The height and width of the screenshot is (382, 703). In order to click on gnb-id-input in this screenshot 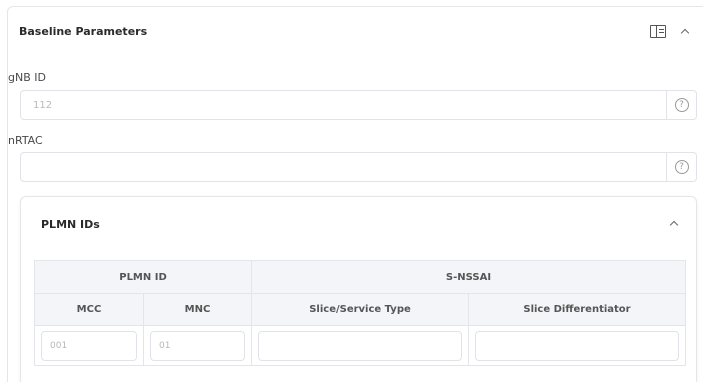, I will do `click(343, 105)`.